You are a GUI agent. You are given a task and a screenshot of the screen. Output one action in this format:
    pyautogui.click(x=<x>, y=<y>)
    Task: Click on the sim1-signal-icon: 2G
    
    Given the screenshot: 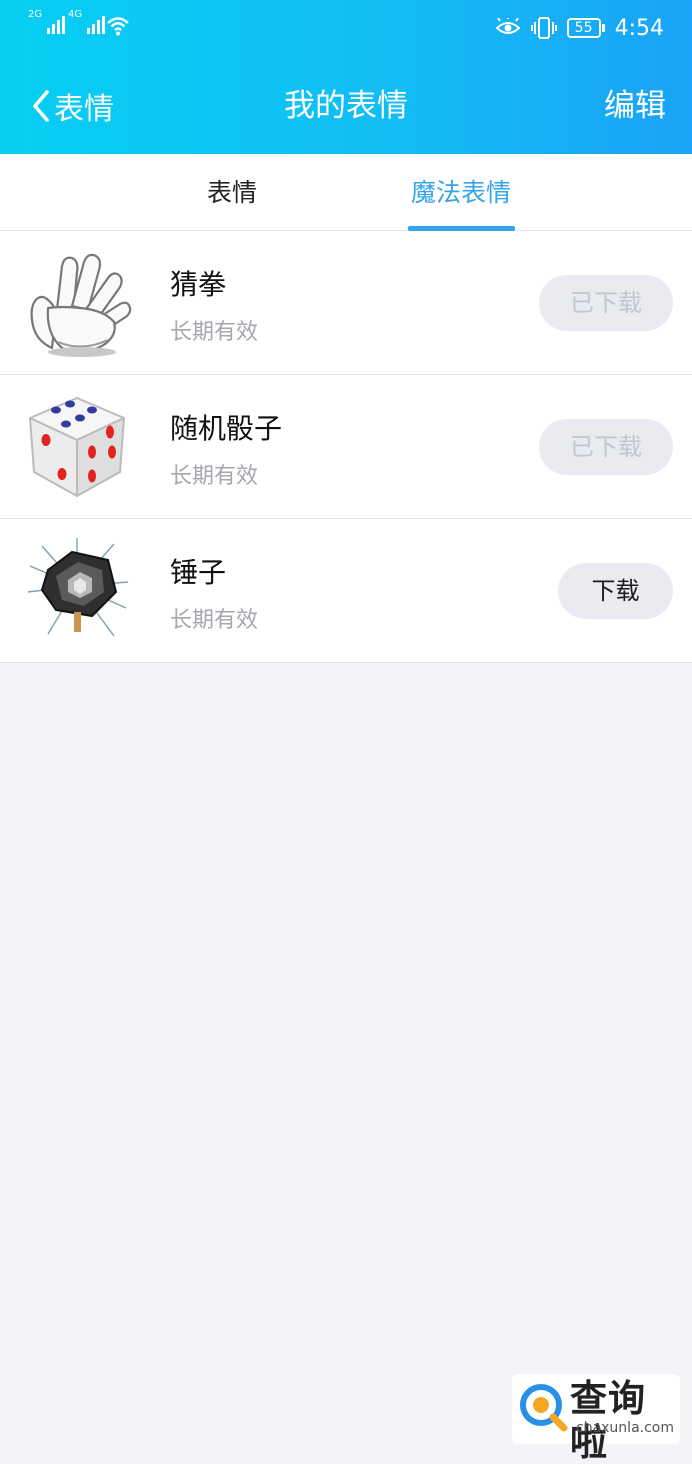 What is the action you would take?
    pyautogui.click(x=47, y=22)
    